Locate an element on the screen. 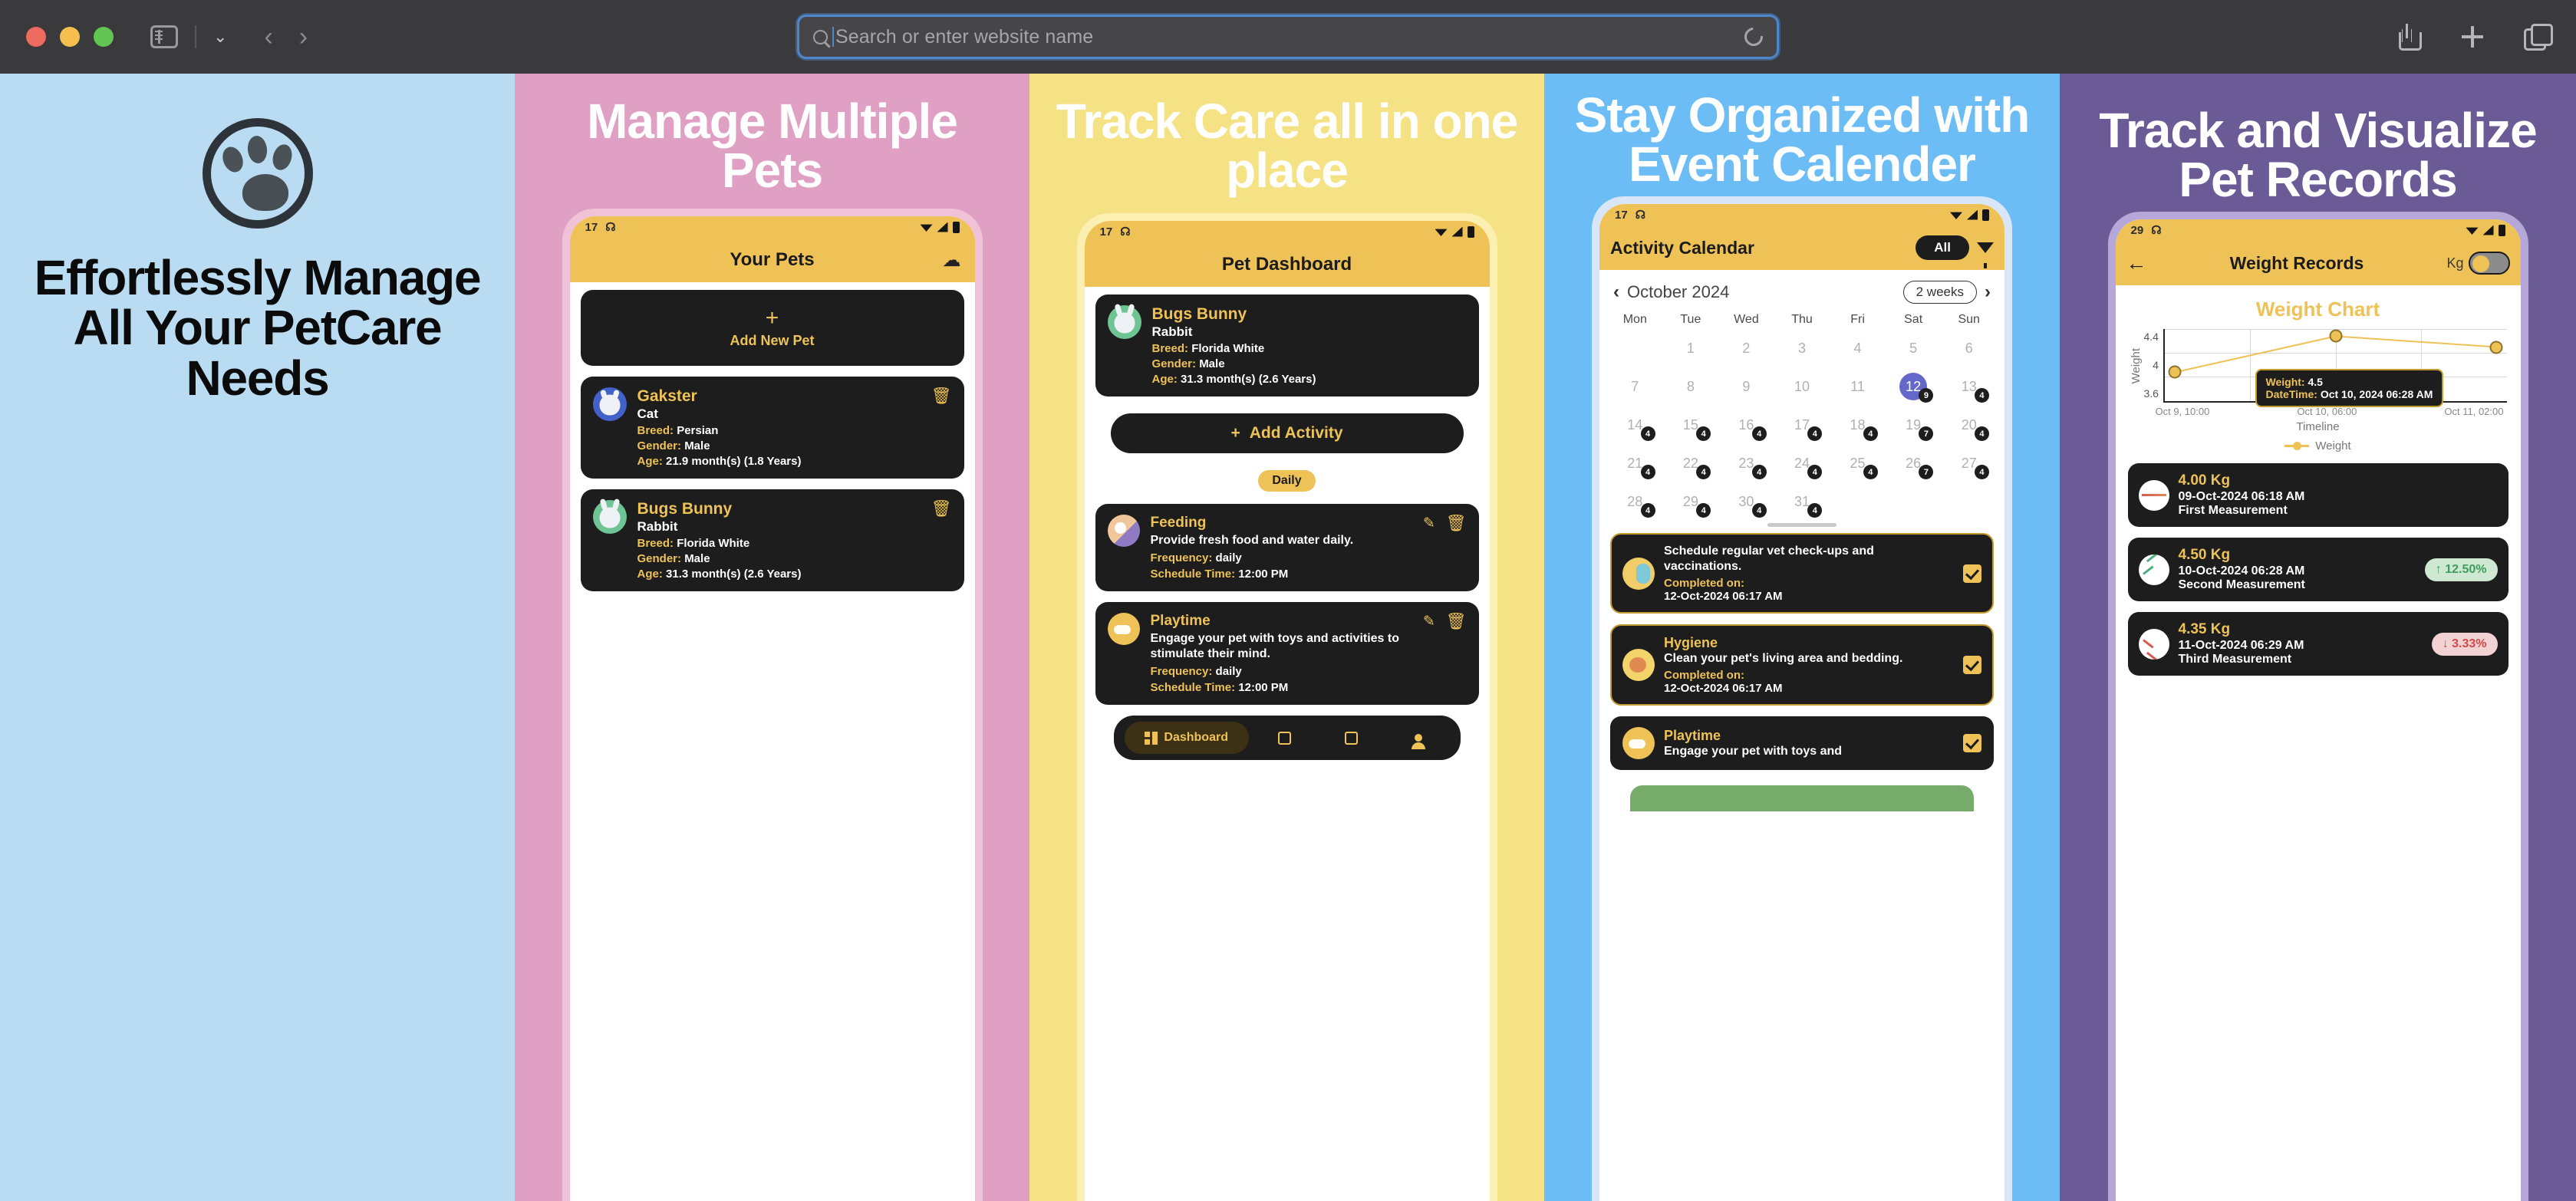 The height and width of the screenshot is (1201, 2576). scroll-indicator is located at coordinates (1801, 525).